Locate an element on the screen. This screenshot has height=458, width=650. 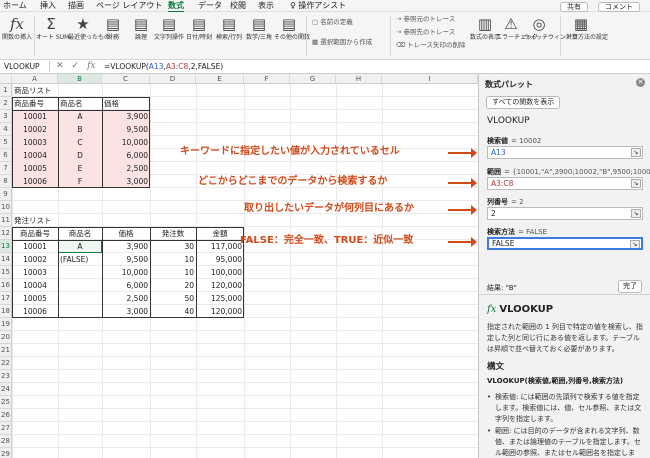
insert-function-button: fx 関数の挿入 is located at coordinates (17, 27).